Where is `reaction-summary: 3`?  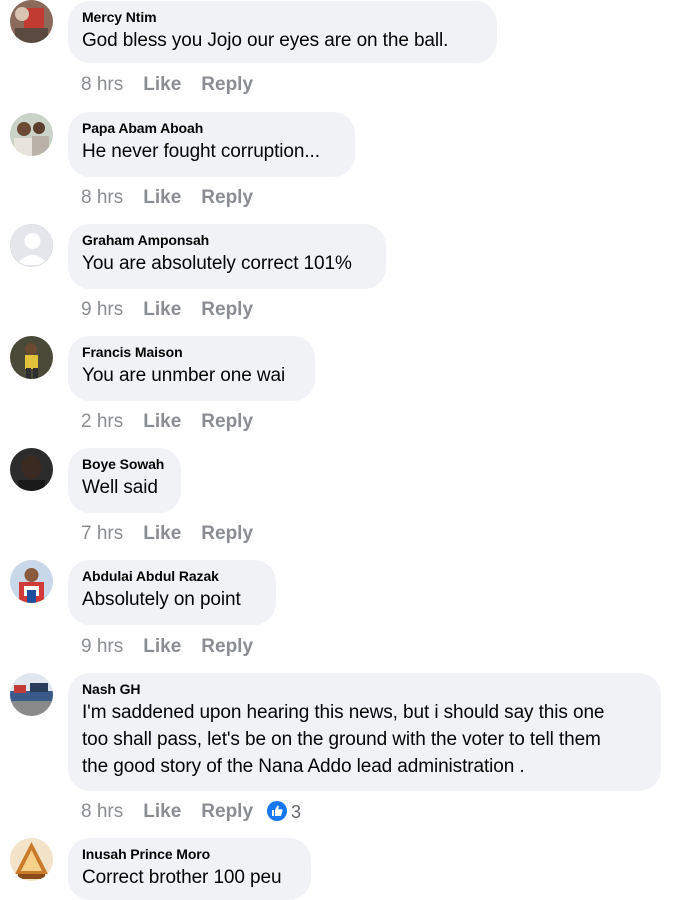
reaction-summary: 3 is located at coordinates (284, 812).